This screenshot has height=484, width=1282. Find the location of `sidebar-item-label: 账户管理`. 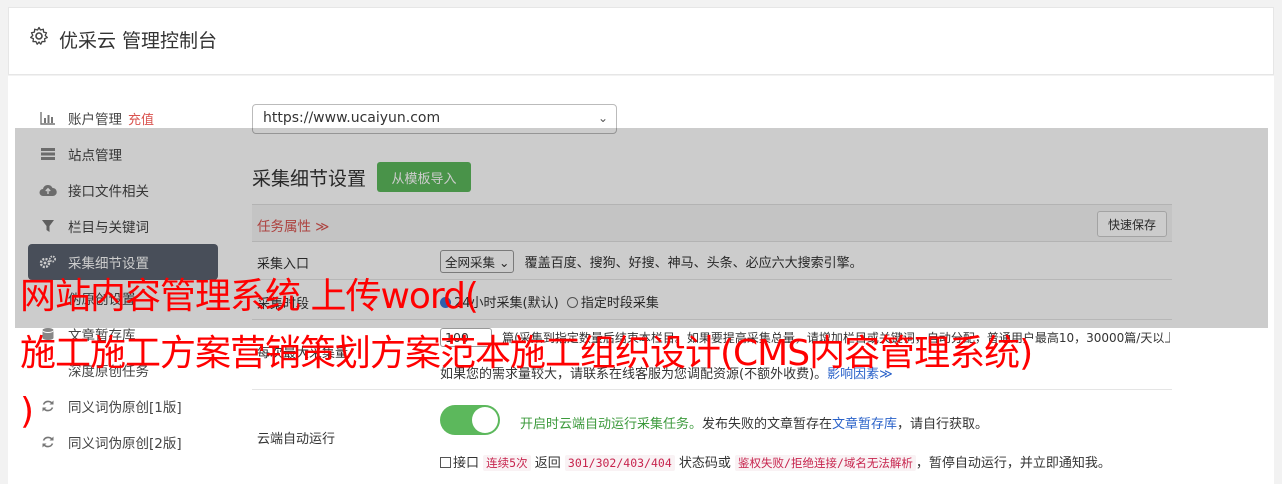

sidebar-item-label: 账户管理 is located at coordinates (95, 120).